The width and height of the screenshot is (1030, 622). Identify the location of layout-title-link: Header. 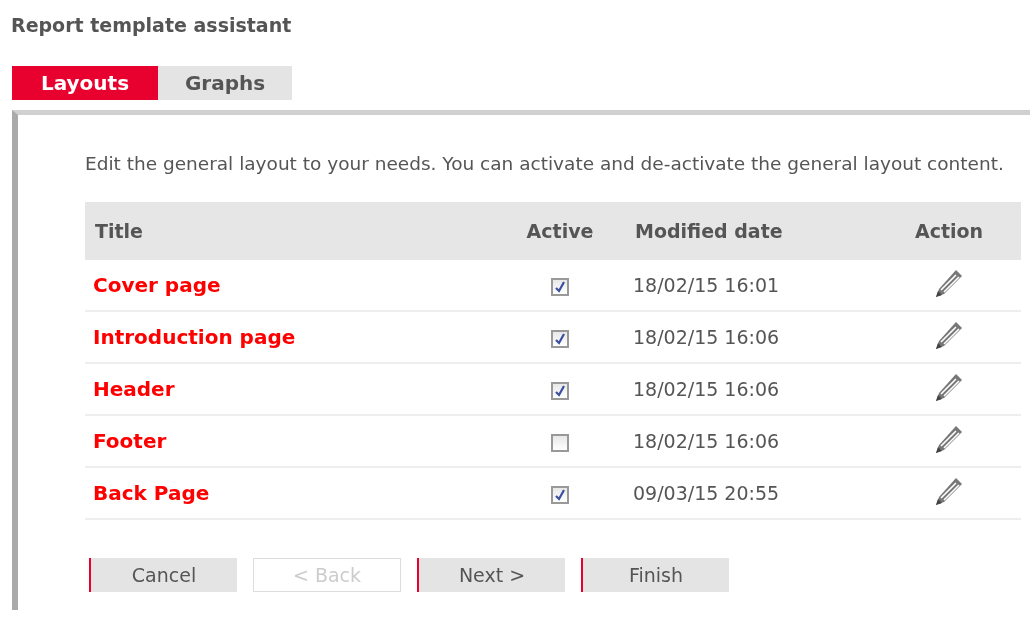
(134, 389).